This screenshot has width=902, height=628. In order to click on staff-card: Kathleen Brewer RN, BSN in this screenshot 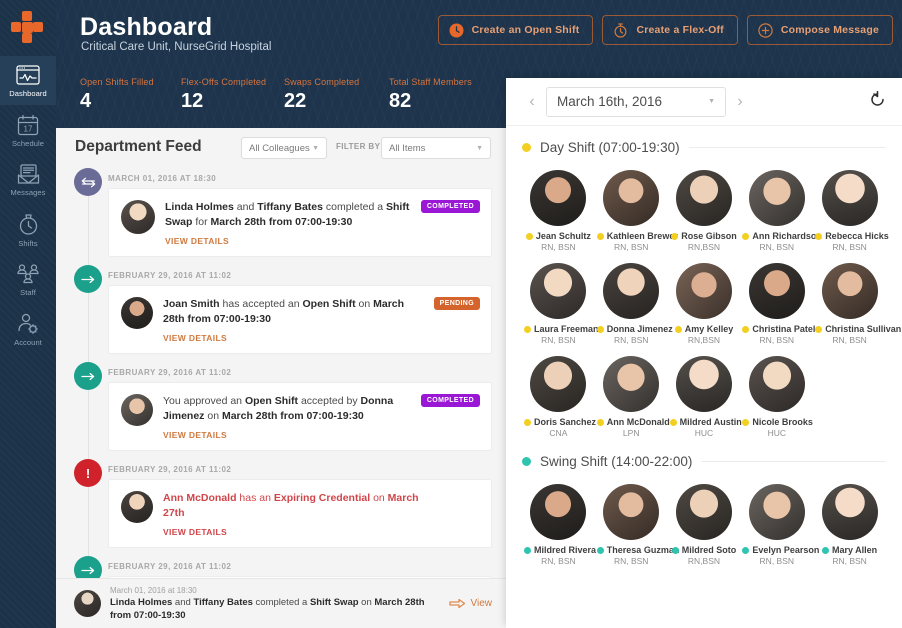, I will do `click(636, 207)`.